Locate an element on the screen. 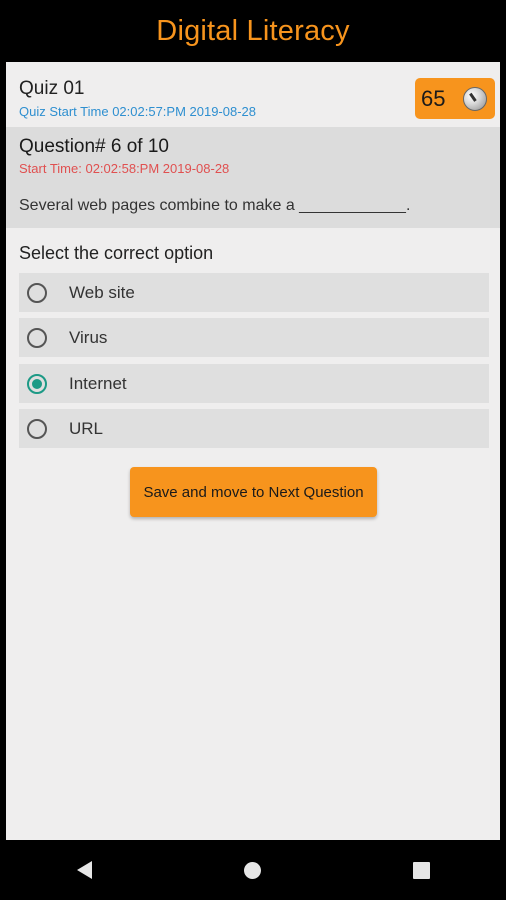 This screenshot has height=900, width=506. question-start-time: Start Time: 02:02:58:PM 2019-08-28 is located at coordinates (124, 168).